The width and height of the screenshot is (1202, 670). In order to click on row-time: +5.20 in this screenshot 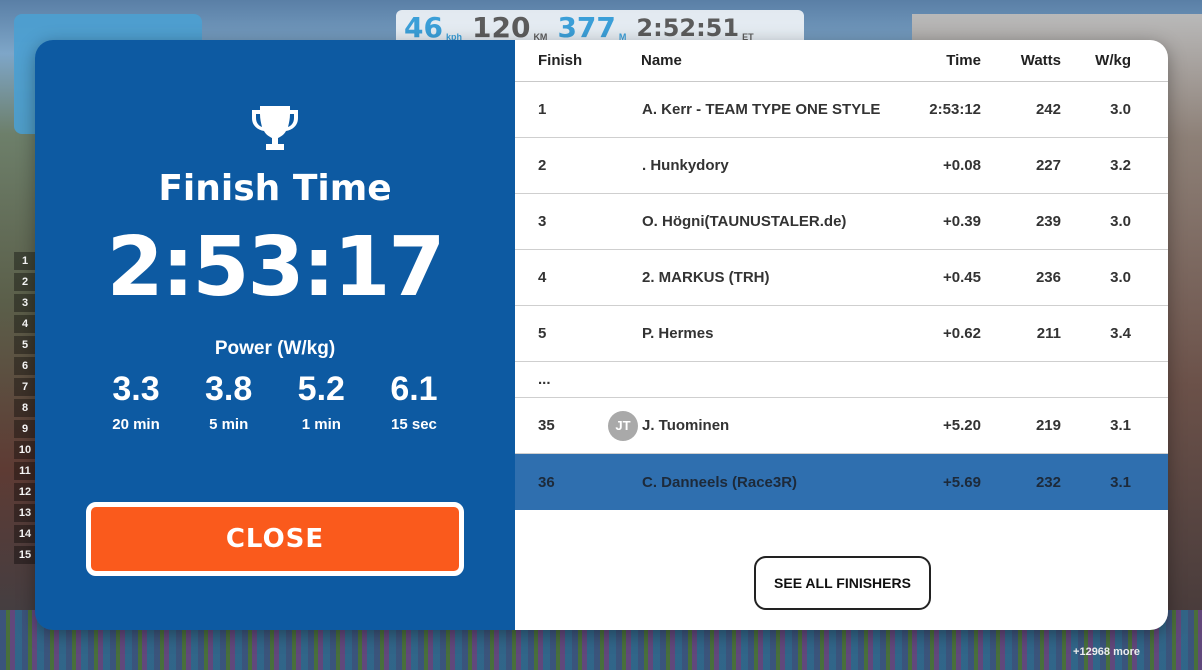, I will do `click(962, 425)`.